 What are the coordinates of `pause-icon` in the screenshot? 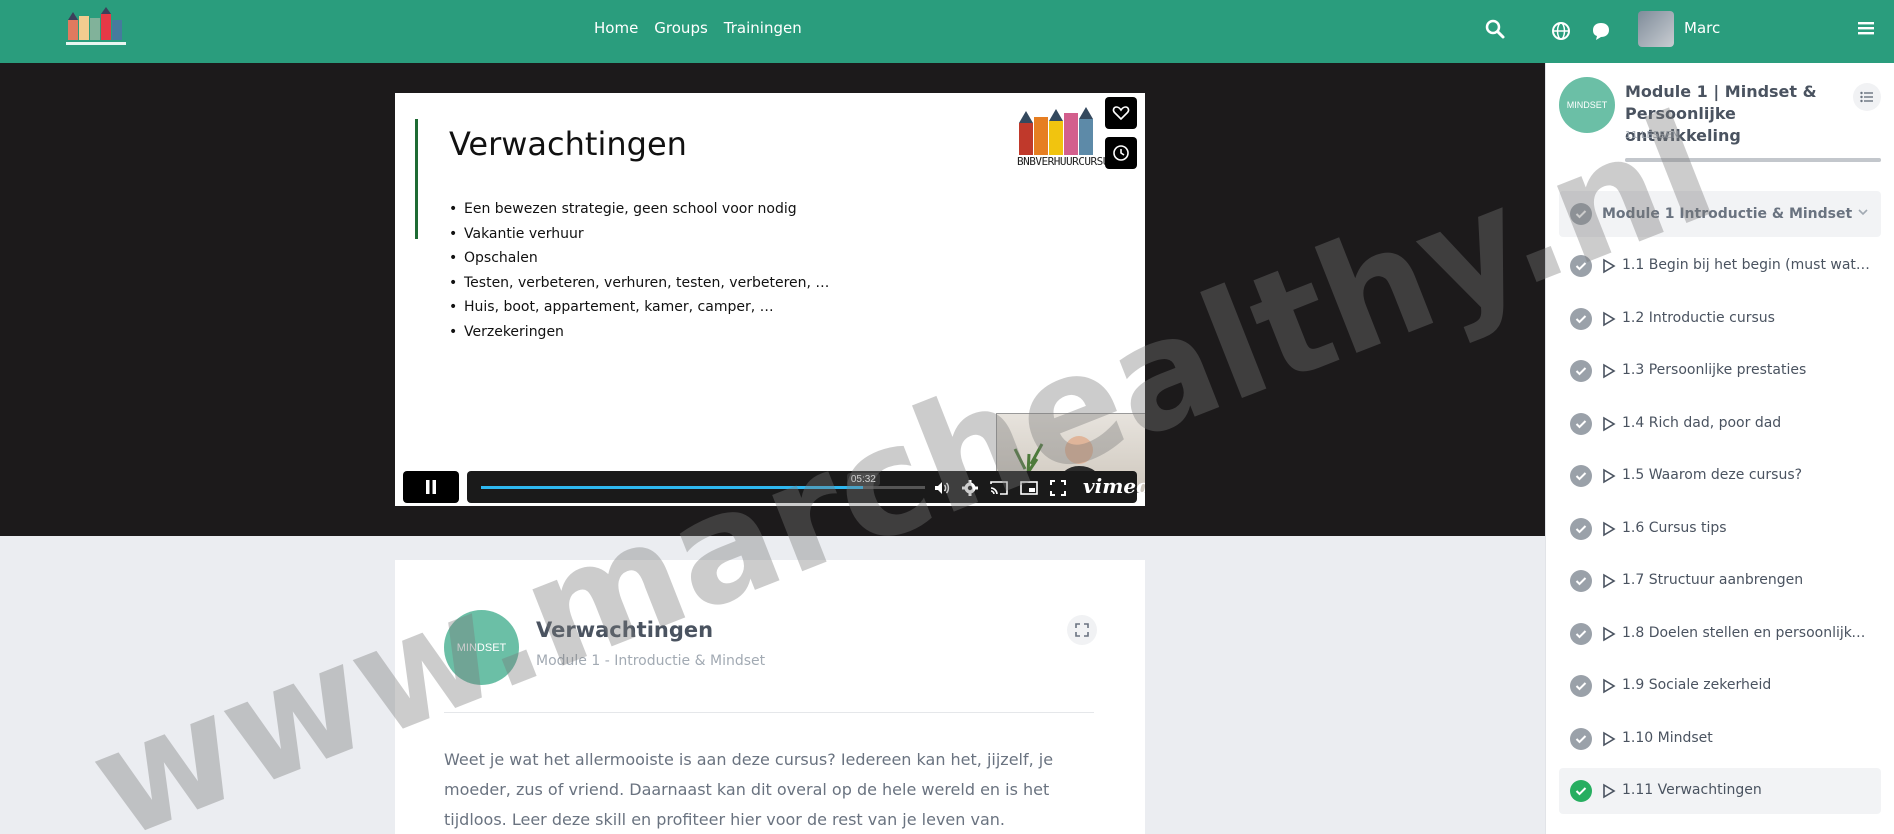 It's located at (431, 487).